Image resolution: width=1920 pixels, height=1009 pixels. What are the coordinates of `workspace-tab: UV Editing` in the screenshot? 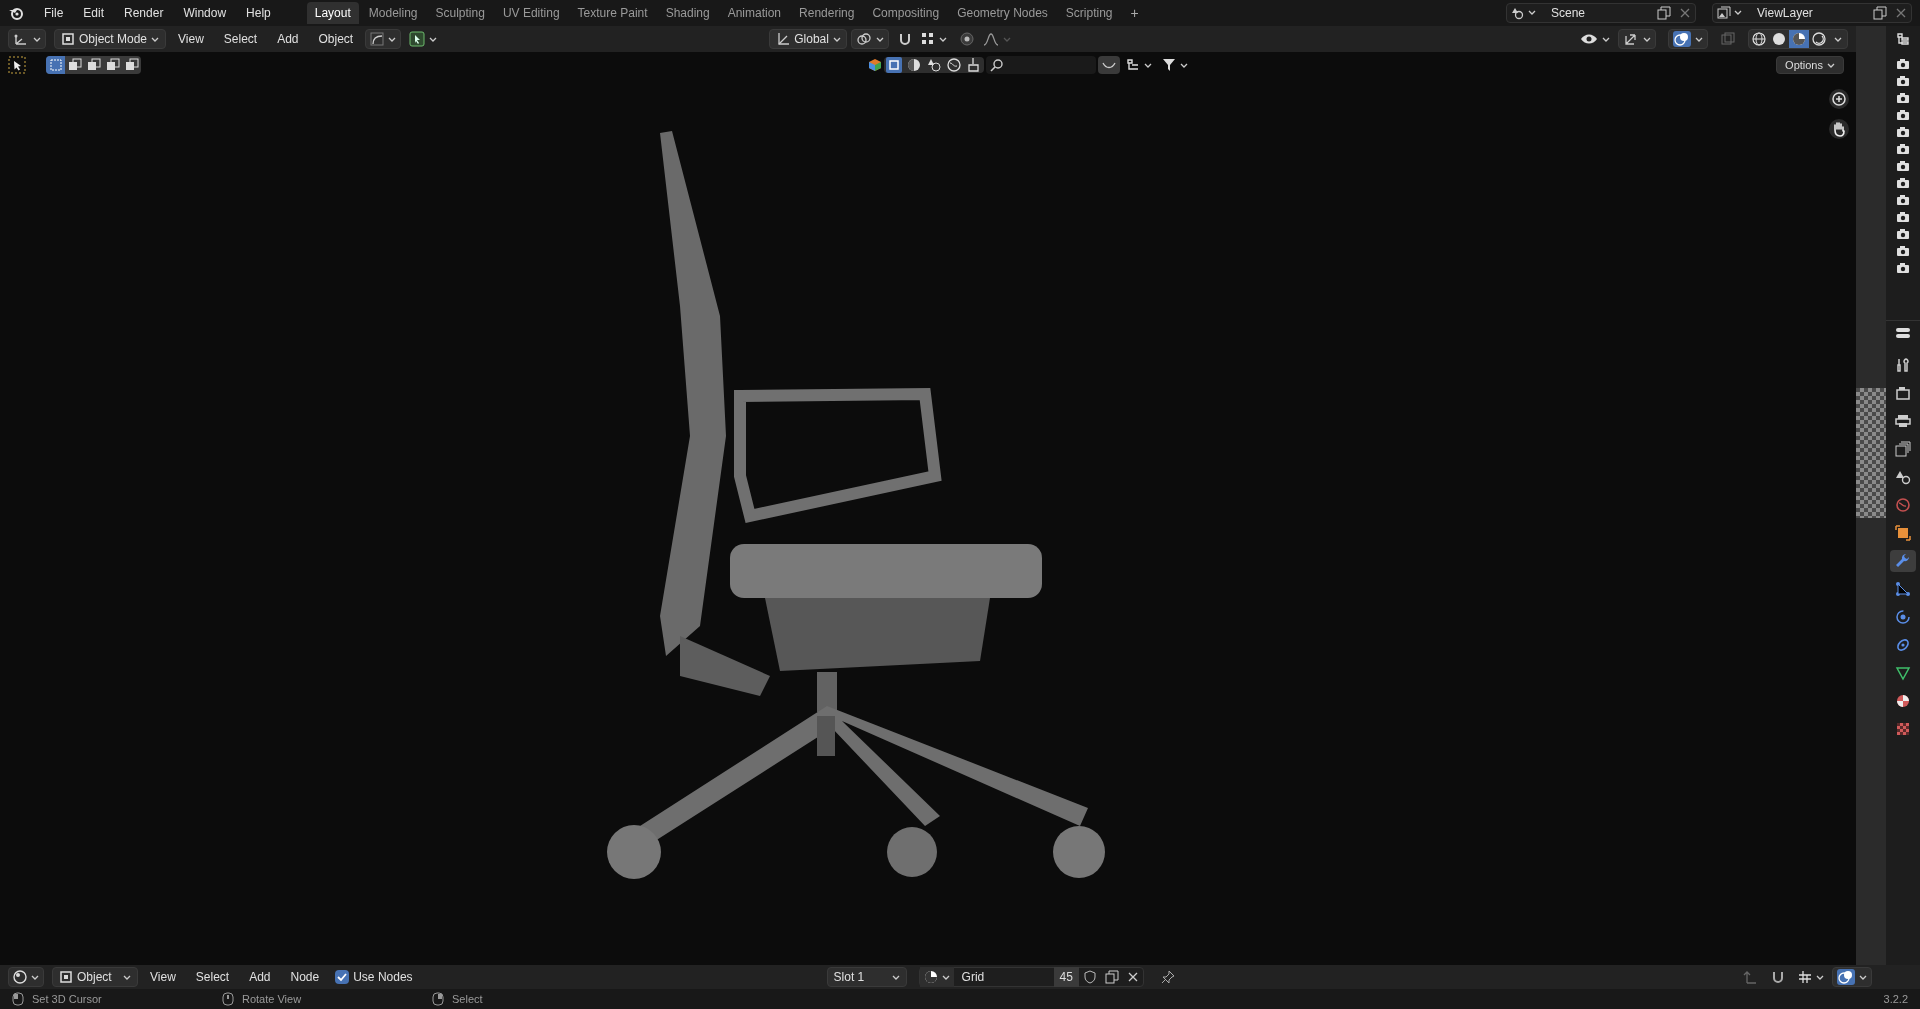 It's located at (531, 13).